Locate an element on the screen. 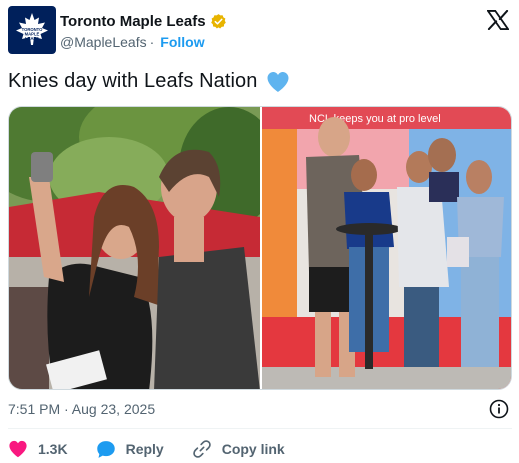  follow-button: Follow is located at coordinates (182, 42).